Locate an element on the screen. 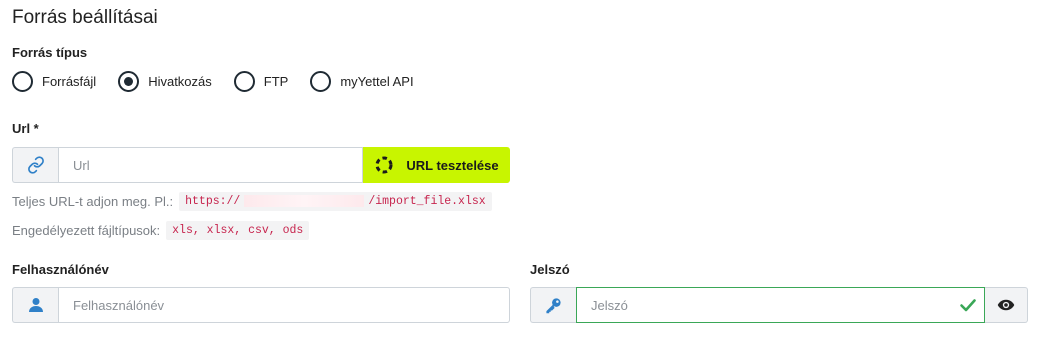 This screenshot has height=343, width=1037. password-field-wrap is located at coordinates (780, 305).